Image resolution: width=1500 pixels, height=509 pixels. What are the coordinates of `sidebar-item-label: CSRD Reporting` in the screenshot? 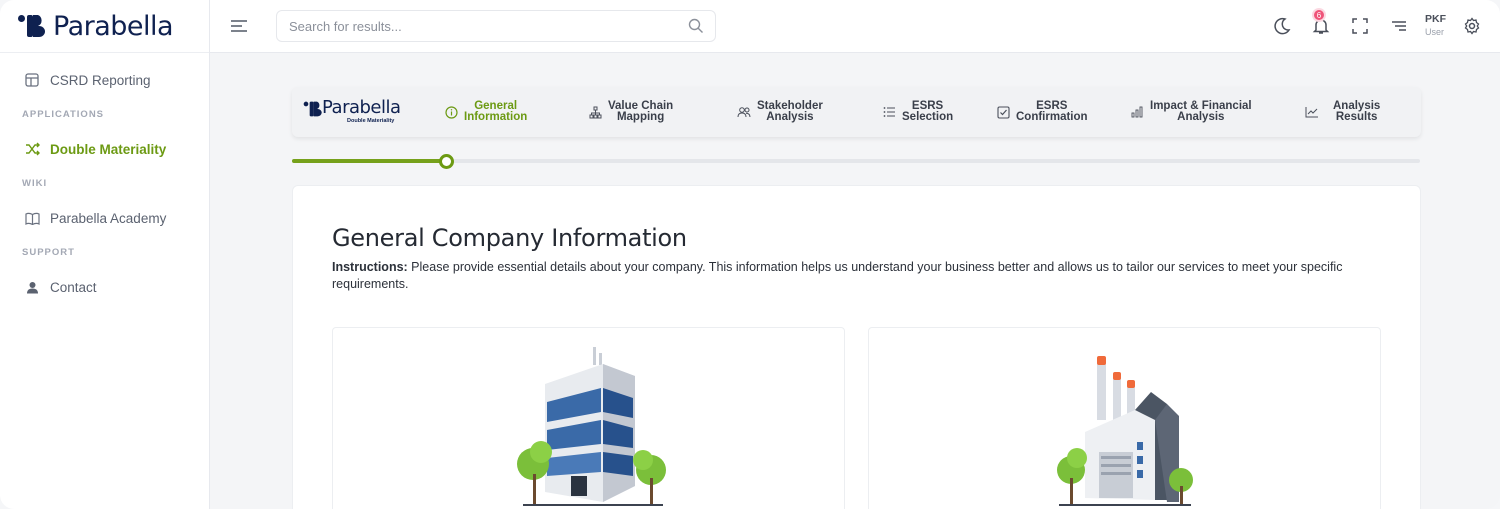 It's located at (100, 80).